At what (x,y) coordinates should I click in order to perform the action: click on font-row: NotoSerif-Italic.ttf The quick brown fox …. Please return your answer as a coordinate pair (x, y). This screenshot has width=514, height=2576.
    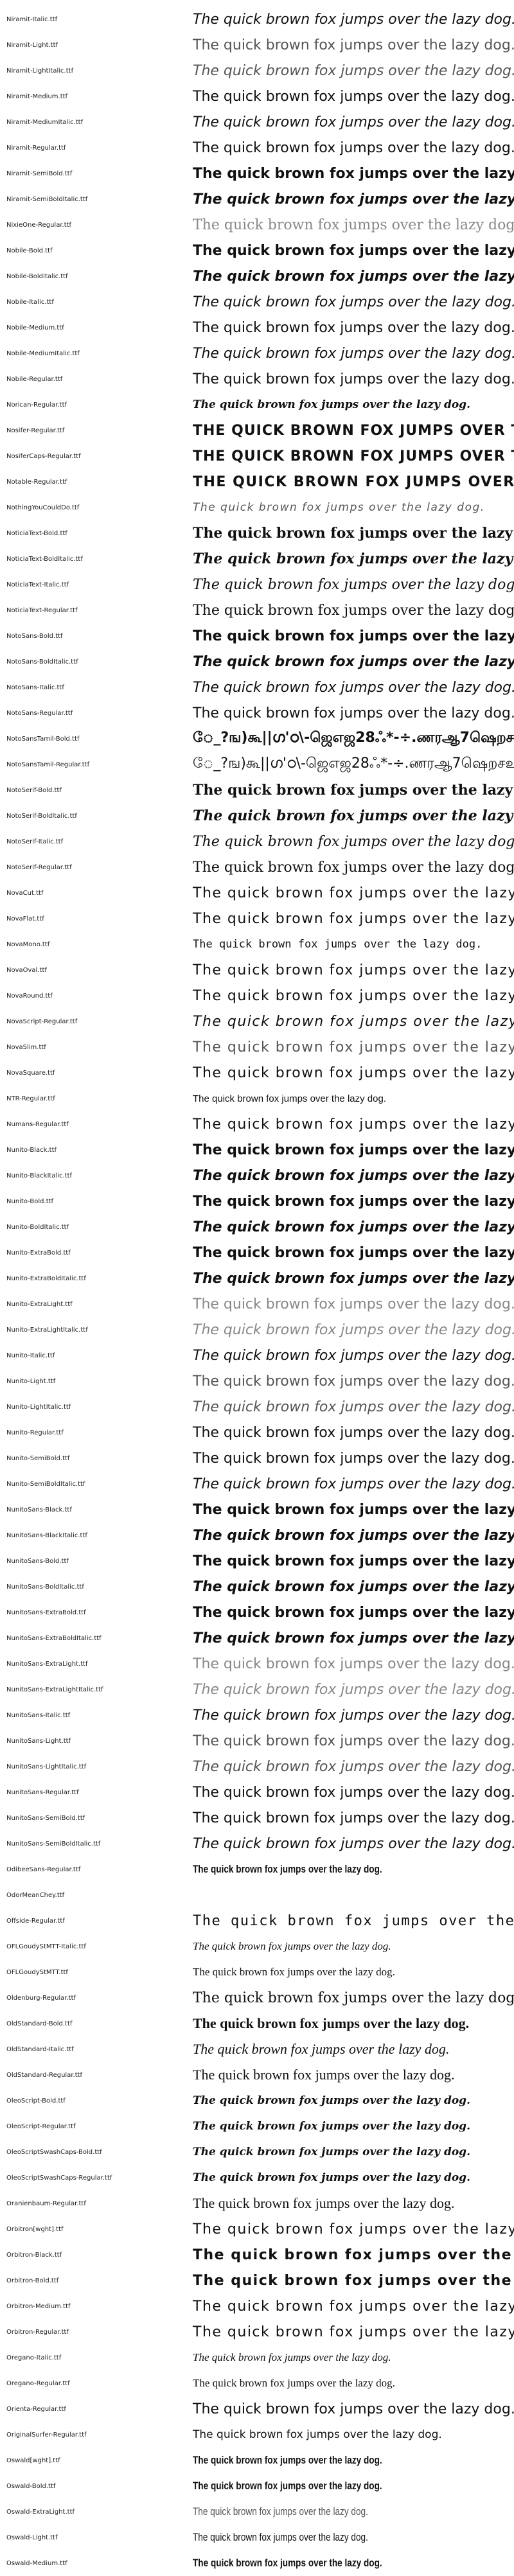
    Looking at the image, I should click on (257, 841).